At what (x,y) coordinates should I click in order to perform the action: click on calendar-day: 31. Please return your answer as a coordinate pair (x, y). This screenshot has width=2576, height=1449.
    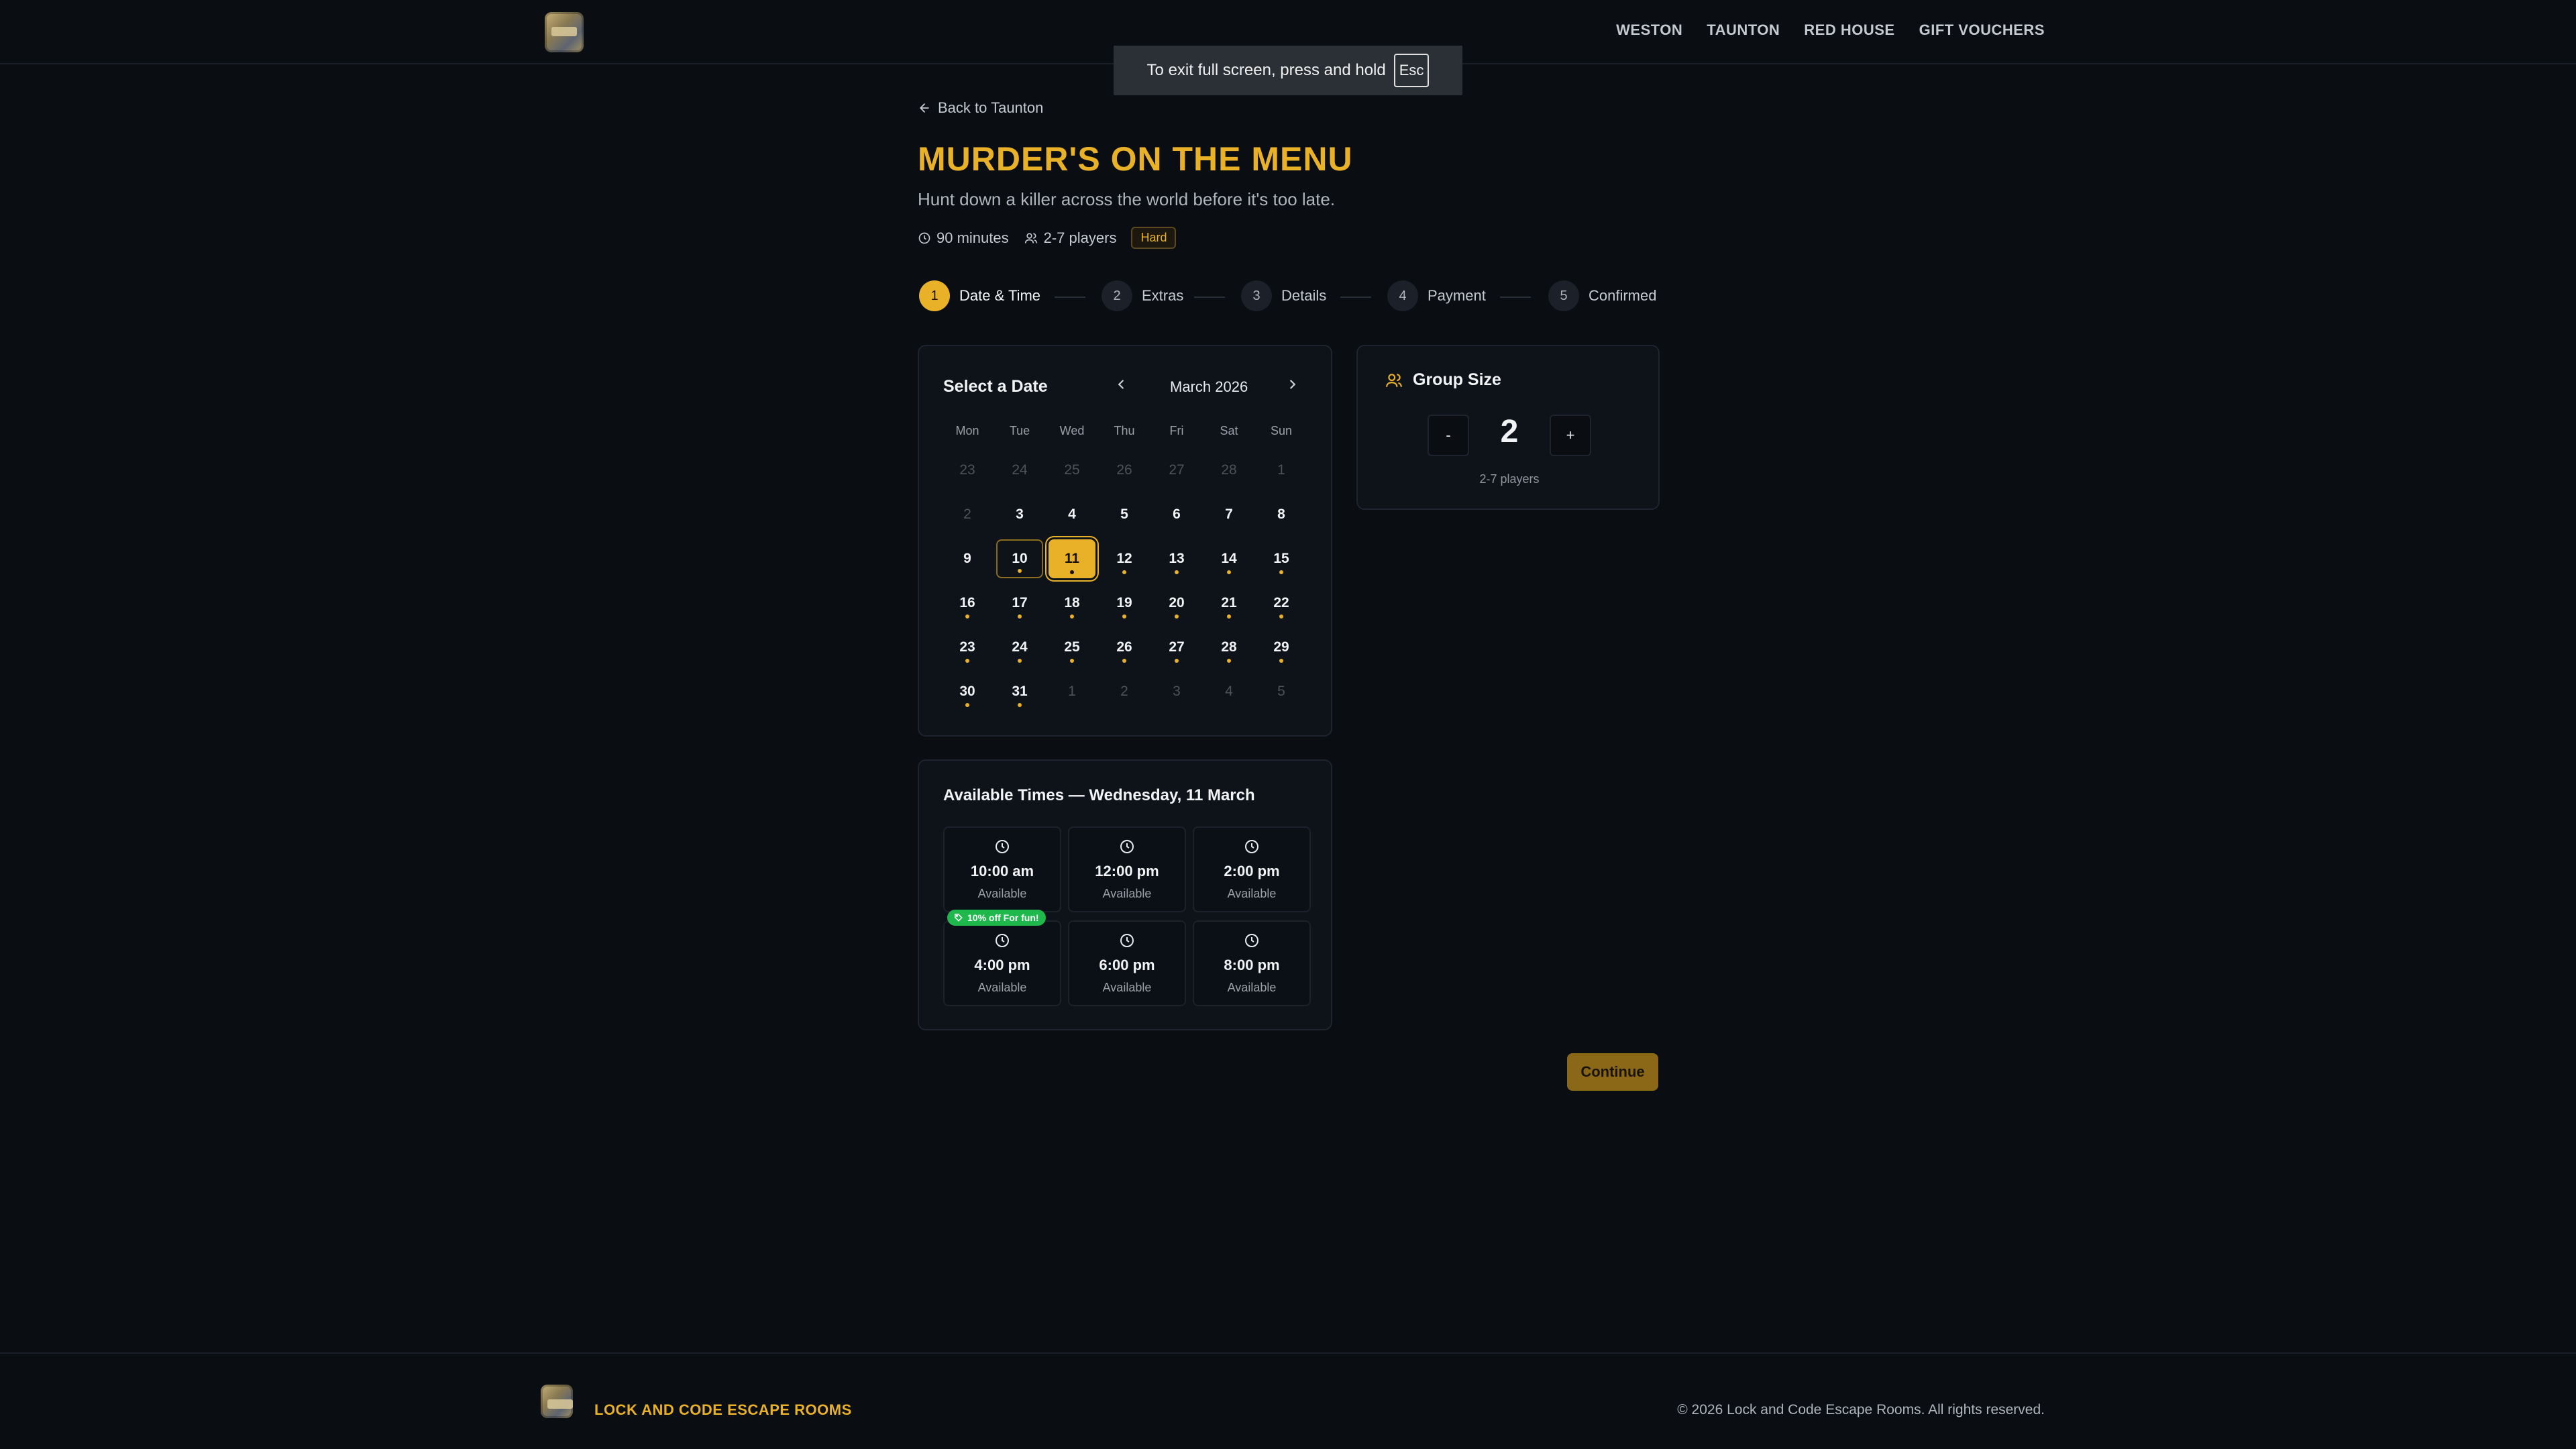
    Looking at the image, I should click on (1019, 691).